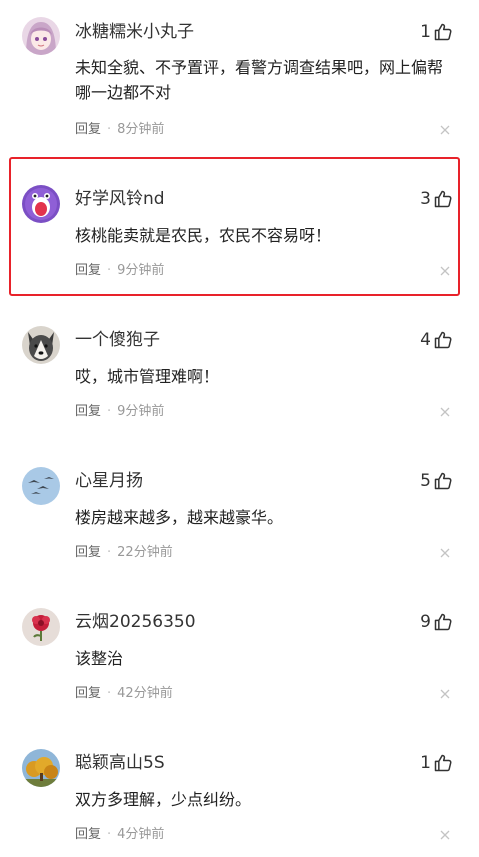 The width and height of the screenshot is (479, 857). Describe the element at coordinates (141, 411) in the screenshot. I see `timestamp: 9分钟前` at that location.